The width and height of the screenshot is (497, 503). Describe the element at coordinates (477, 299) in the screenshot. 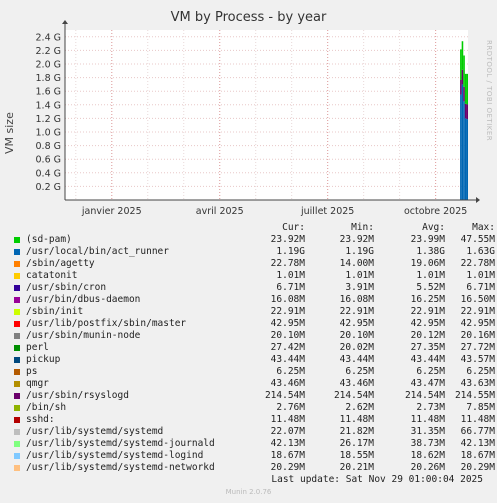

I see `legend-max: 16.50M` at that location.